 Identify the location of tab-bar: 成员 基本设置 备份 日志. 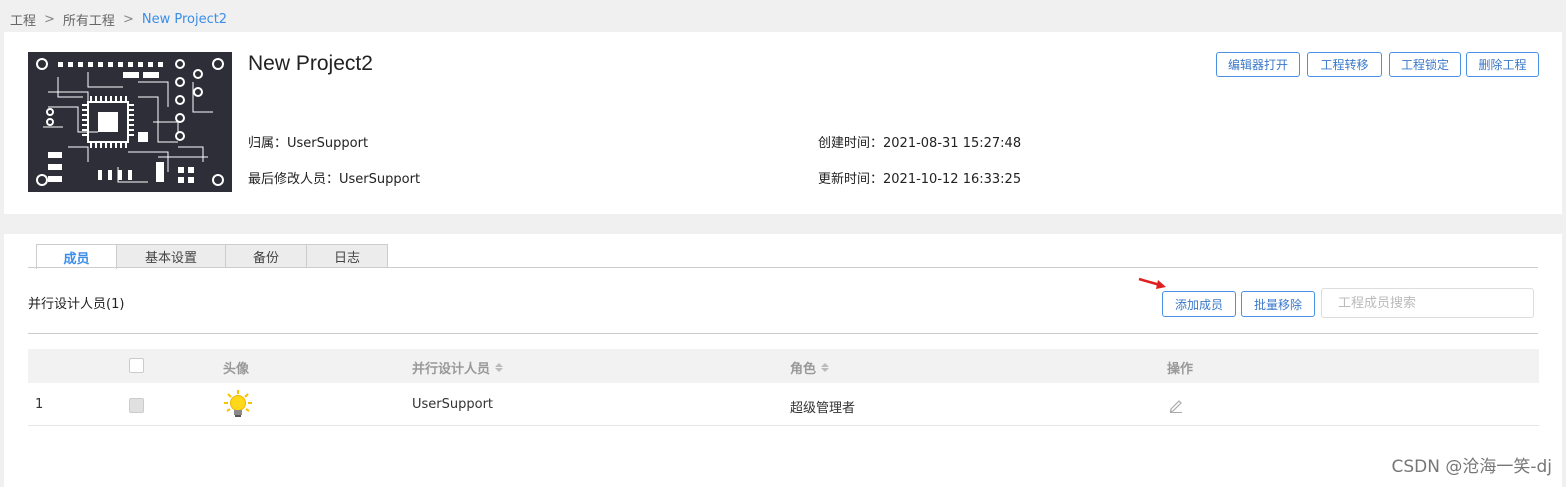
(212, 256).